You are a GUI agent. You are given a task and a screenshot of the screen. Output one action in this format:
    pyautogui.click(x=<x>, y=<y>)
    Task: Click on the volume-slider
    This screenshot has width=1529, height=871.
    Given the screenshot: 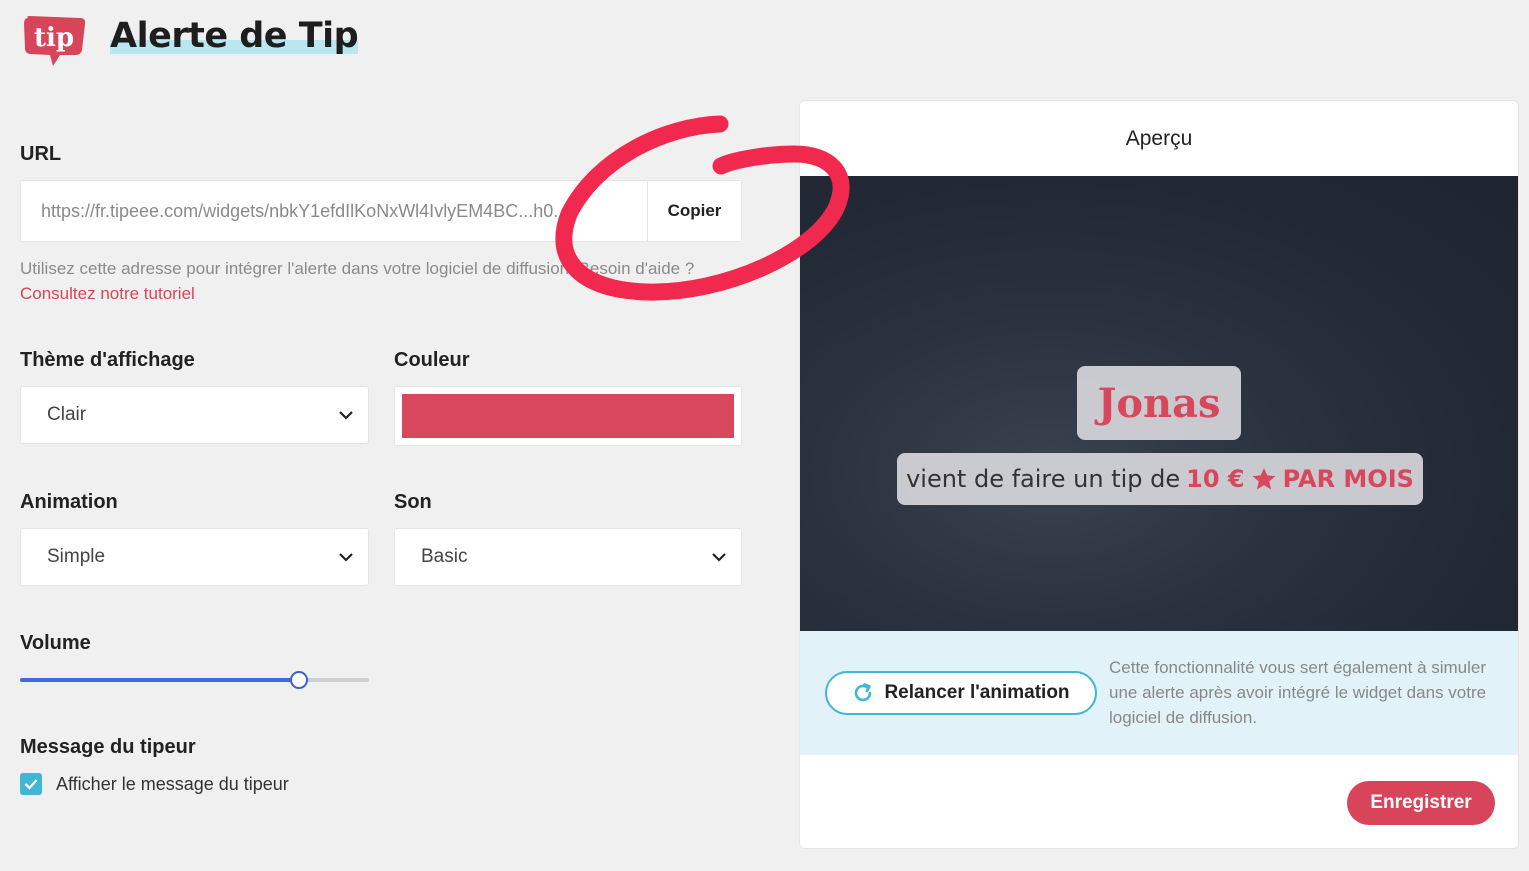 What is the action you would take?
    pyautogui.click(x=194, y=680)
    